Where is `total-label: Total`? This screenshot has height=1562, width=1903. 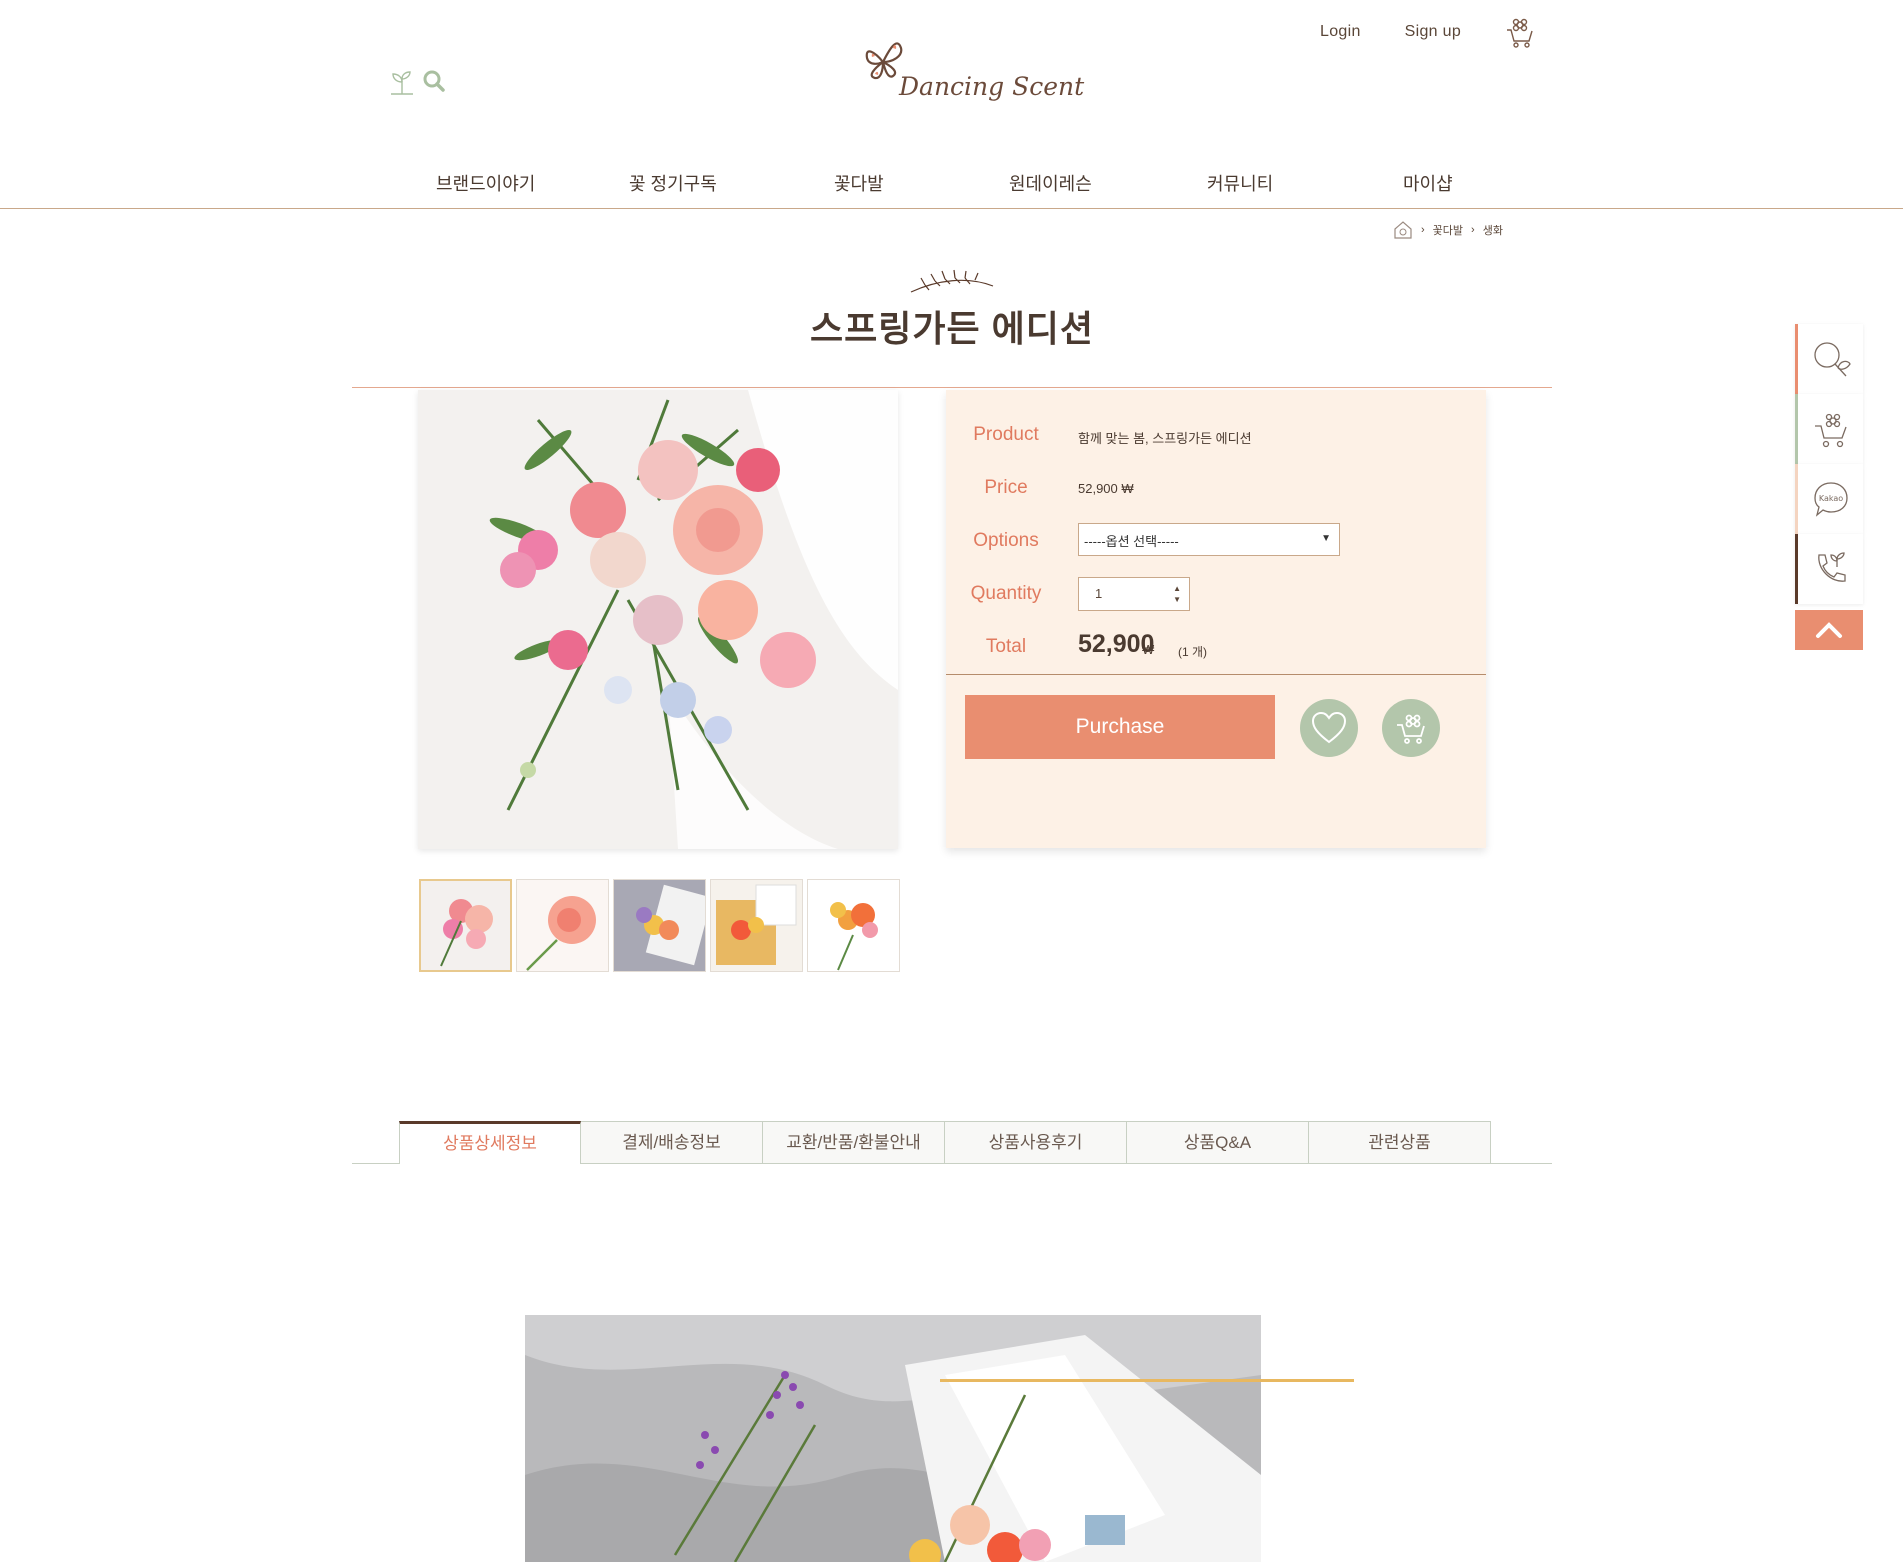
total-label: Total is located at coordinates (1006, 646).